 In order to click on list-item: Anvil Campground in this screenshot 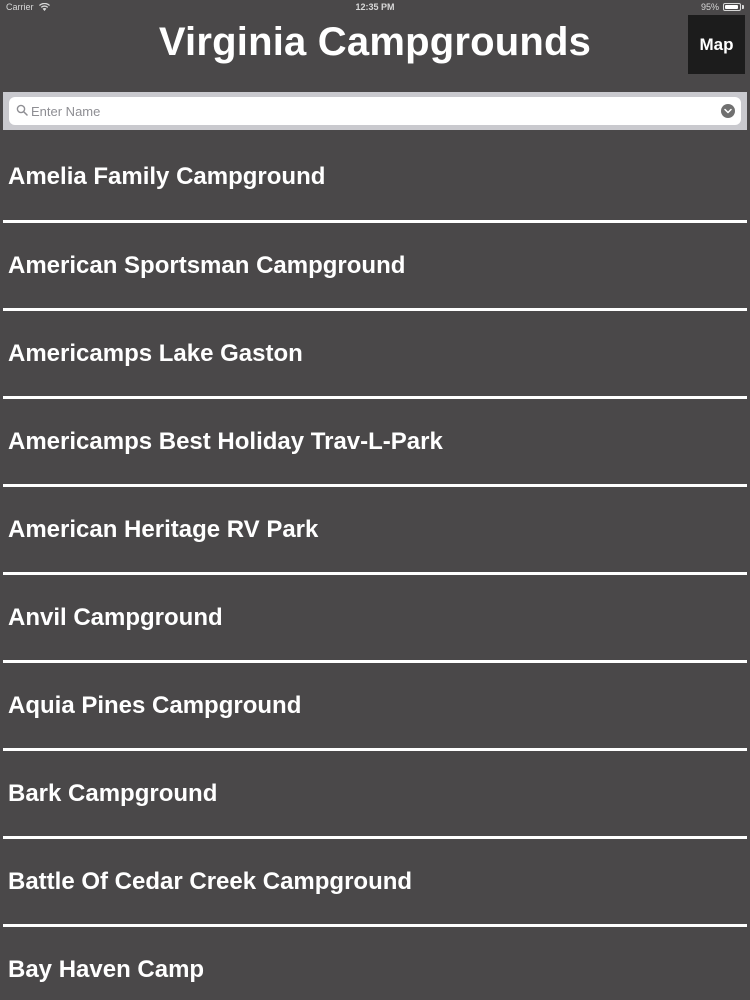, I will do `click(375, 619)`.